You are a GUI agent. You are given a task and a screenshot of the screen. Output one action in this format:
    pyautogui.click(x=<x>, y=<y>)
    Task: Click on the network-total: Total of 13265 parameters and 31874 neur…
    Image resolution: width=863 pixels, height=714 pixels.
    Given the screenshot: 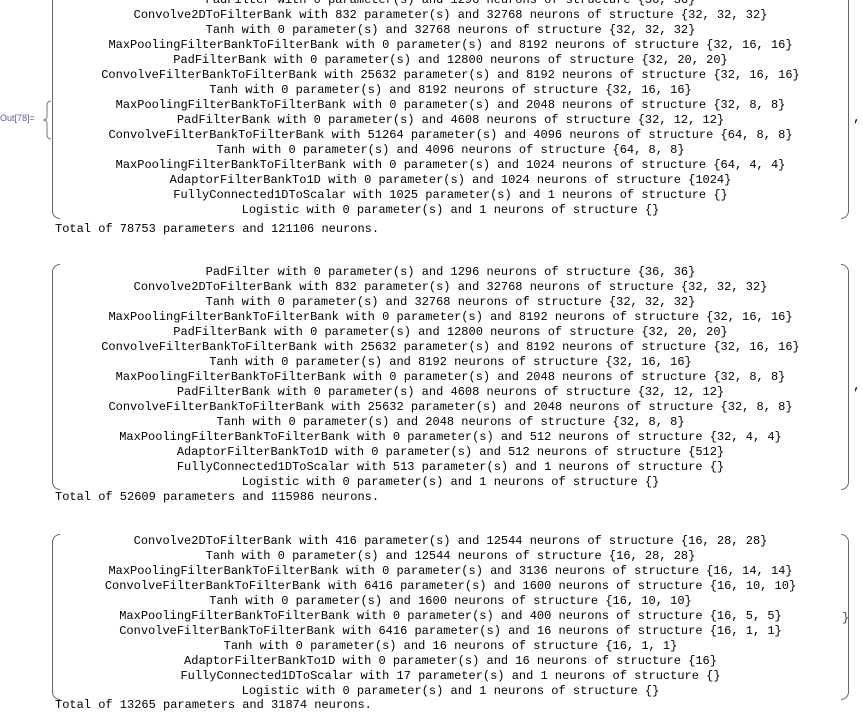 What is the action you would take?
    pyautogui.click(x=213, y=705)
    